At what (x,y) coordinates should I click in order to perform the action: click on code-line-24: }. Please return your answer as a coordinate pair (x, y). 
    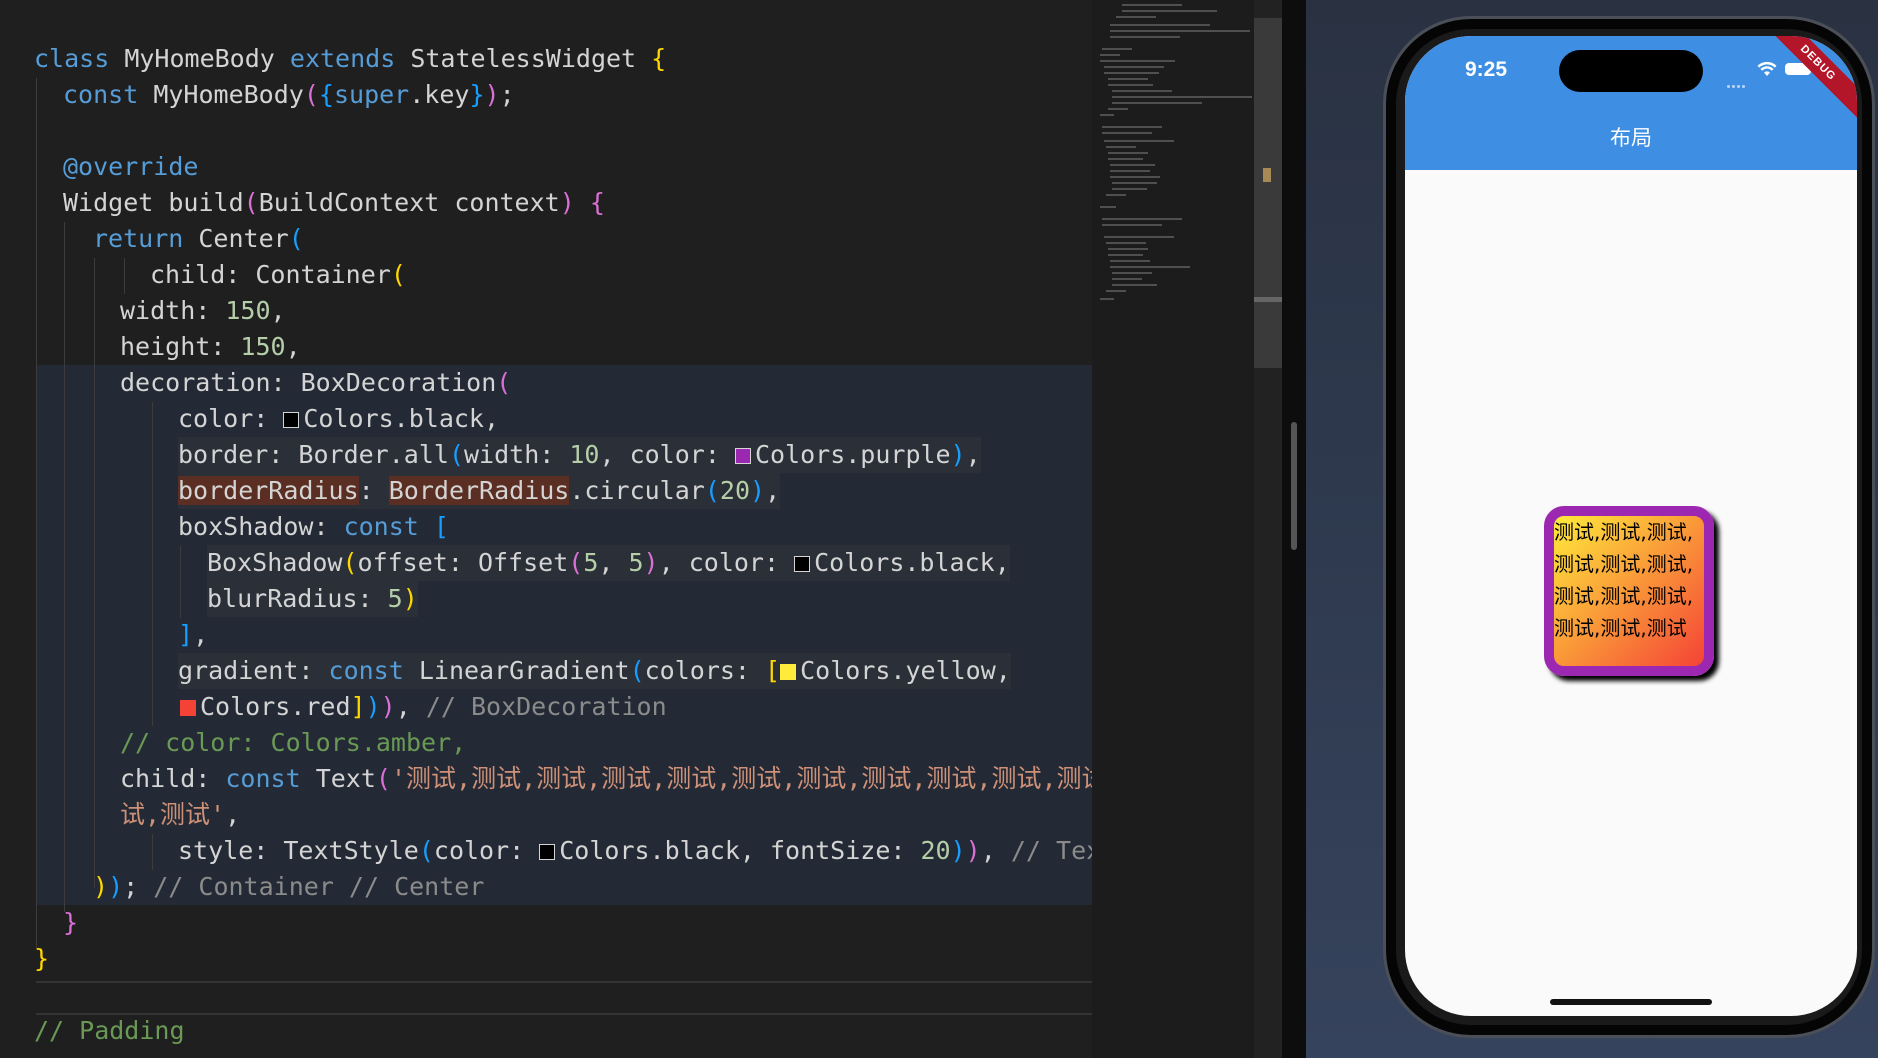
    Looking at the image, I should click on (71, 922).